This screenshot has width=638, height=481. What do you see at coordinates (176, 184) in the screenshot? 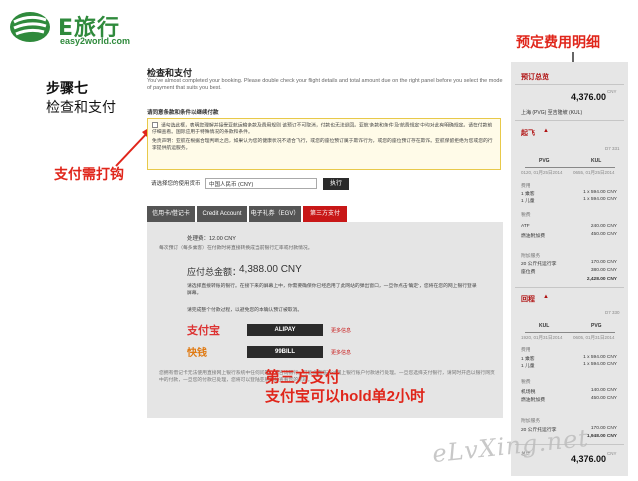
I see `currency-label: 请选择您的使用货币` at bounding box center [176, 184].